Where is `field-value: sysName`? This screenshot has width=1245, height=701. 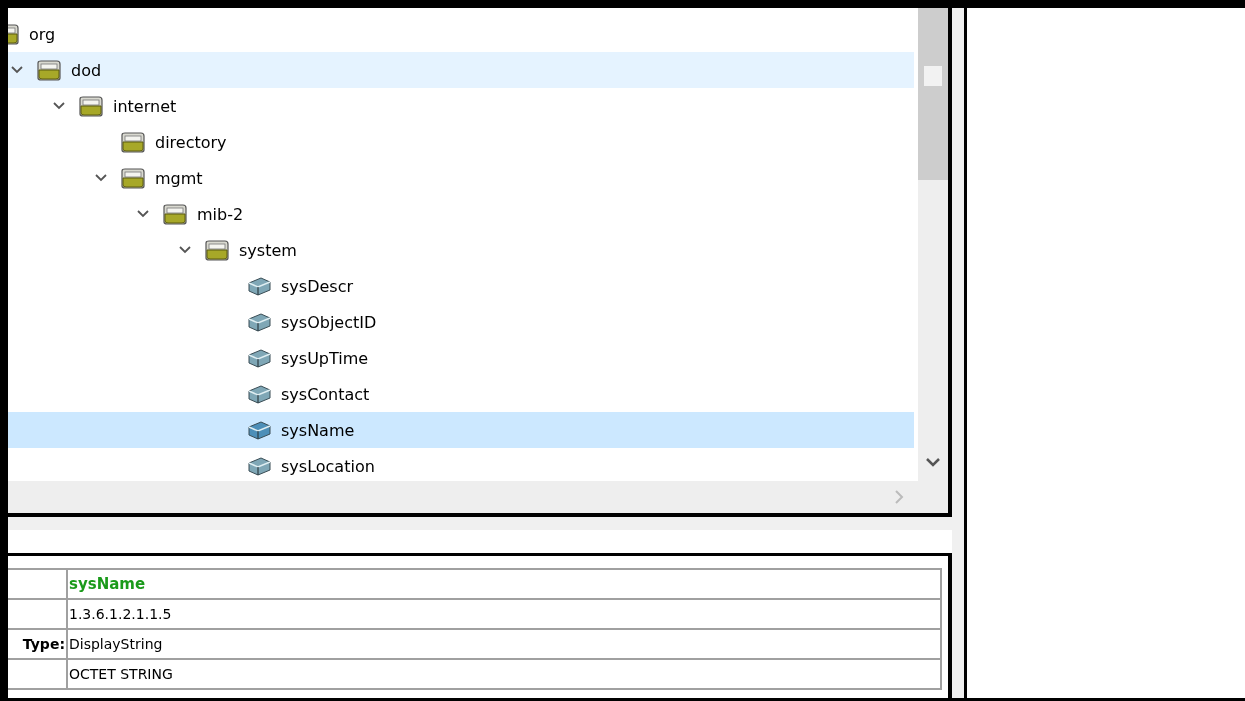 field-value: sysName is located at coordinates (504, 584).